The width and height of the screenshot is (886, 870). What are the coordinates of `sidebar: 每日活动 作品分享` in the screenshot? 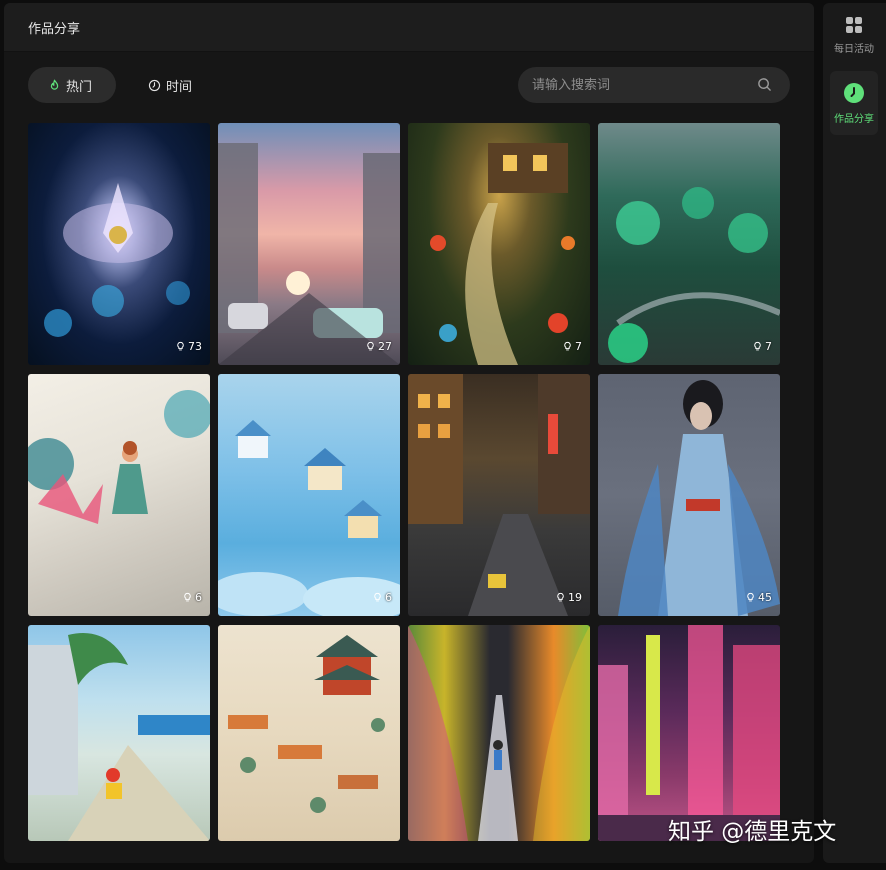 It's located at (854, 433).